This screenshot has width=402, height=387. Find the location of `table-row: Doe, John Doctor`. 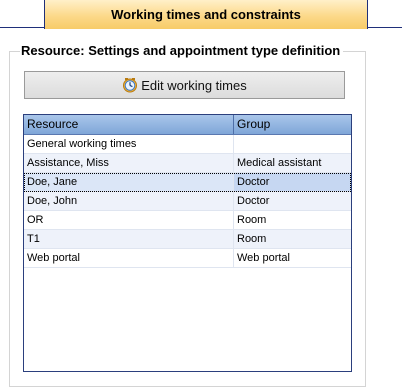

table-row: Doe, John Doctor is located at coordinates (187, 201).